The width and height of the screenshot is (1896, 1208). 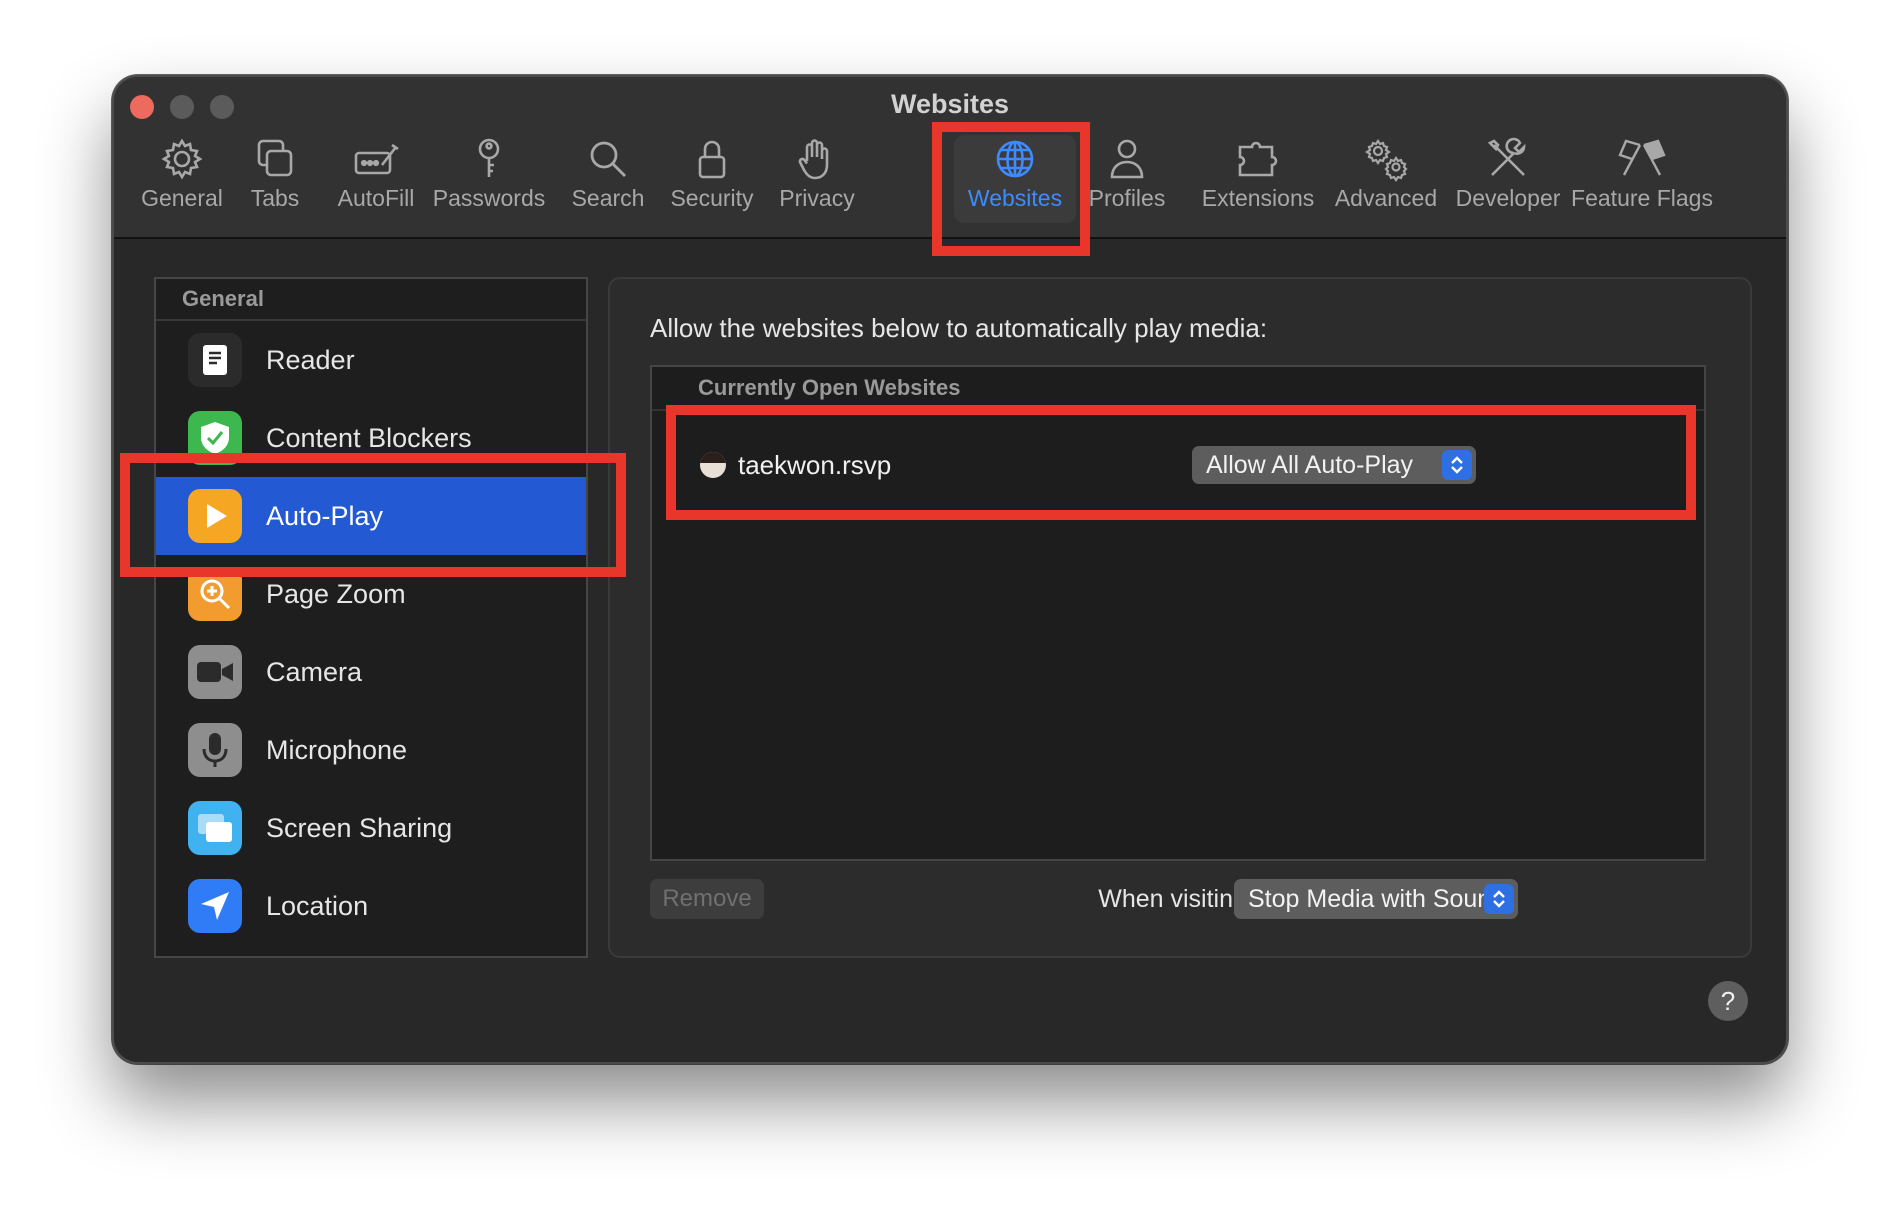 What do you see at coordinates (1386, 198) in the screenshot?
I see `tab-advanced-label: Advanced` at bounding box center [1386, 198].